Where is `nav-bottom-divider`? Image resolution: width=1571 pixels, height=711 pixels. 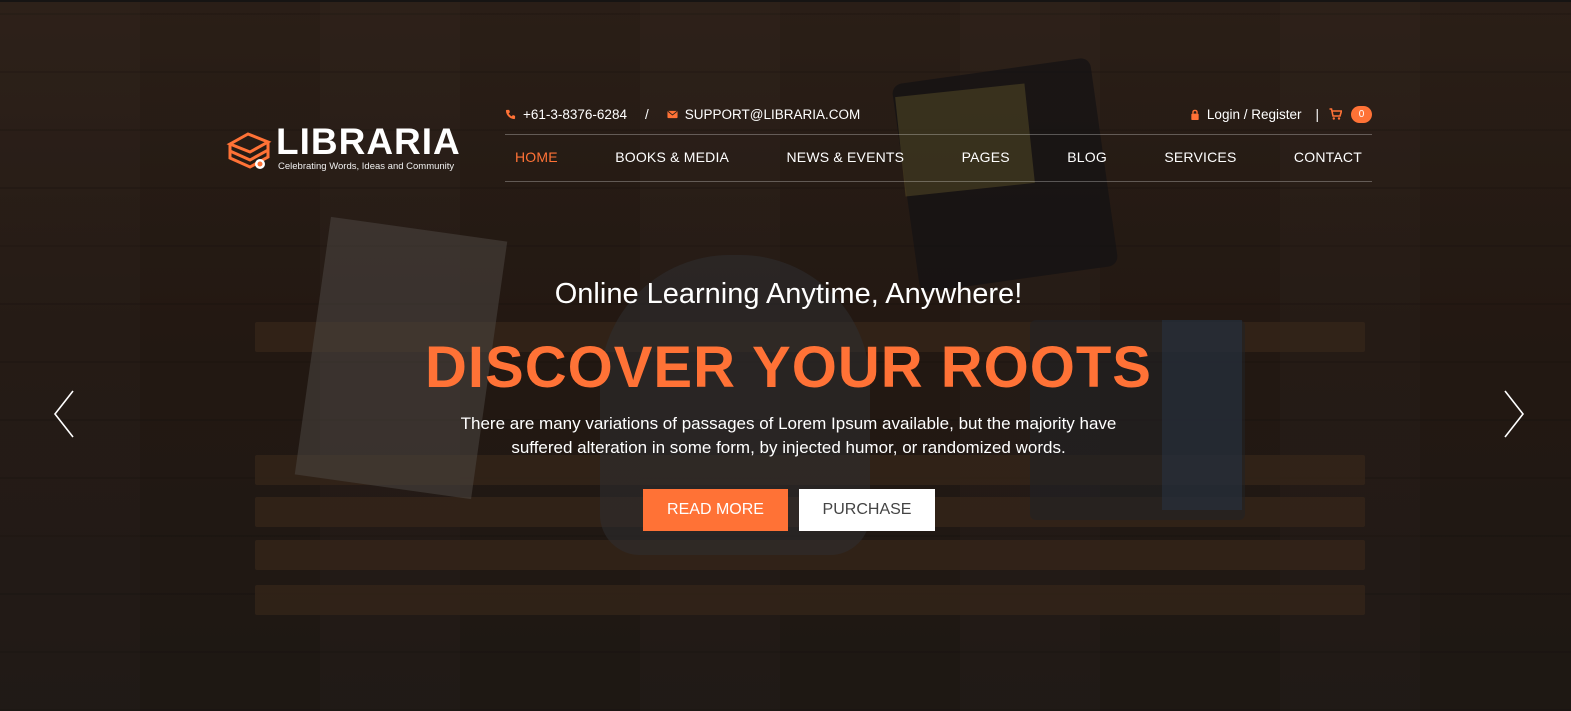
nav-bottom-divider is located at coordinates (938, 181).